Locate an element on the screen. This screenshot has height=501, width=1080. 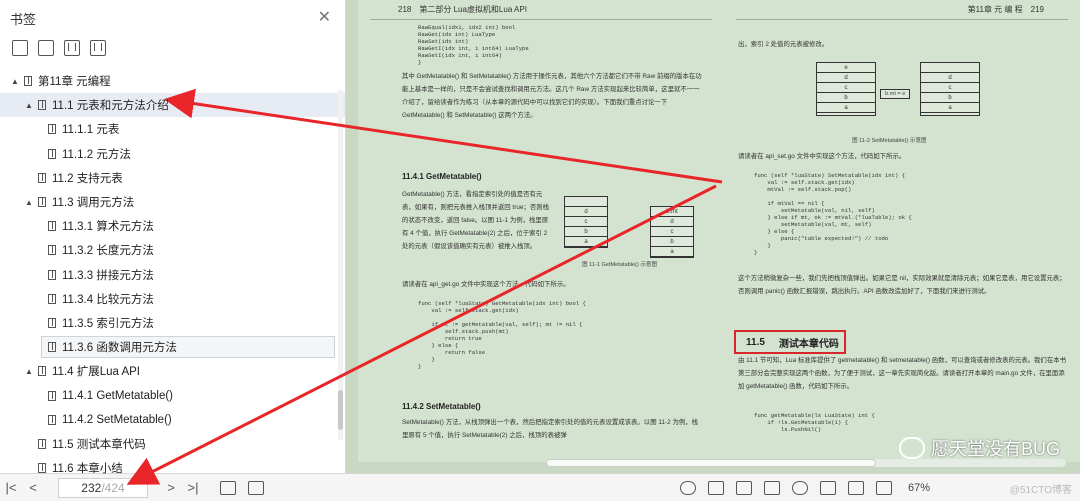
toc-item: 11.3.3 拼接元方法 is located at coordinates (172, 275).